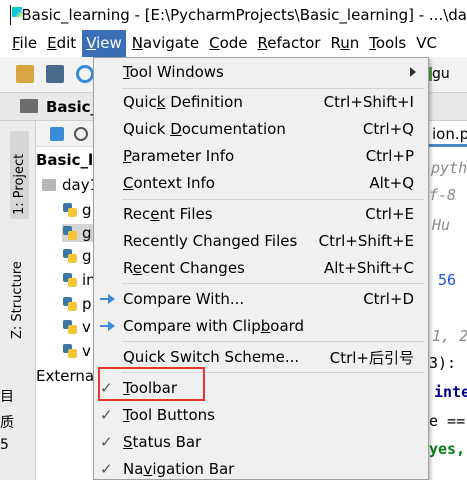 This screenshot has width=467, height=480. Describe the element at coordinates (79, 185) in the screenshot. I see `tree-folder-label: day1` at that location.